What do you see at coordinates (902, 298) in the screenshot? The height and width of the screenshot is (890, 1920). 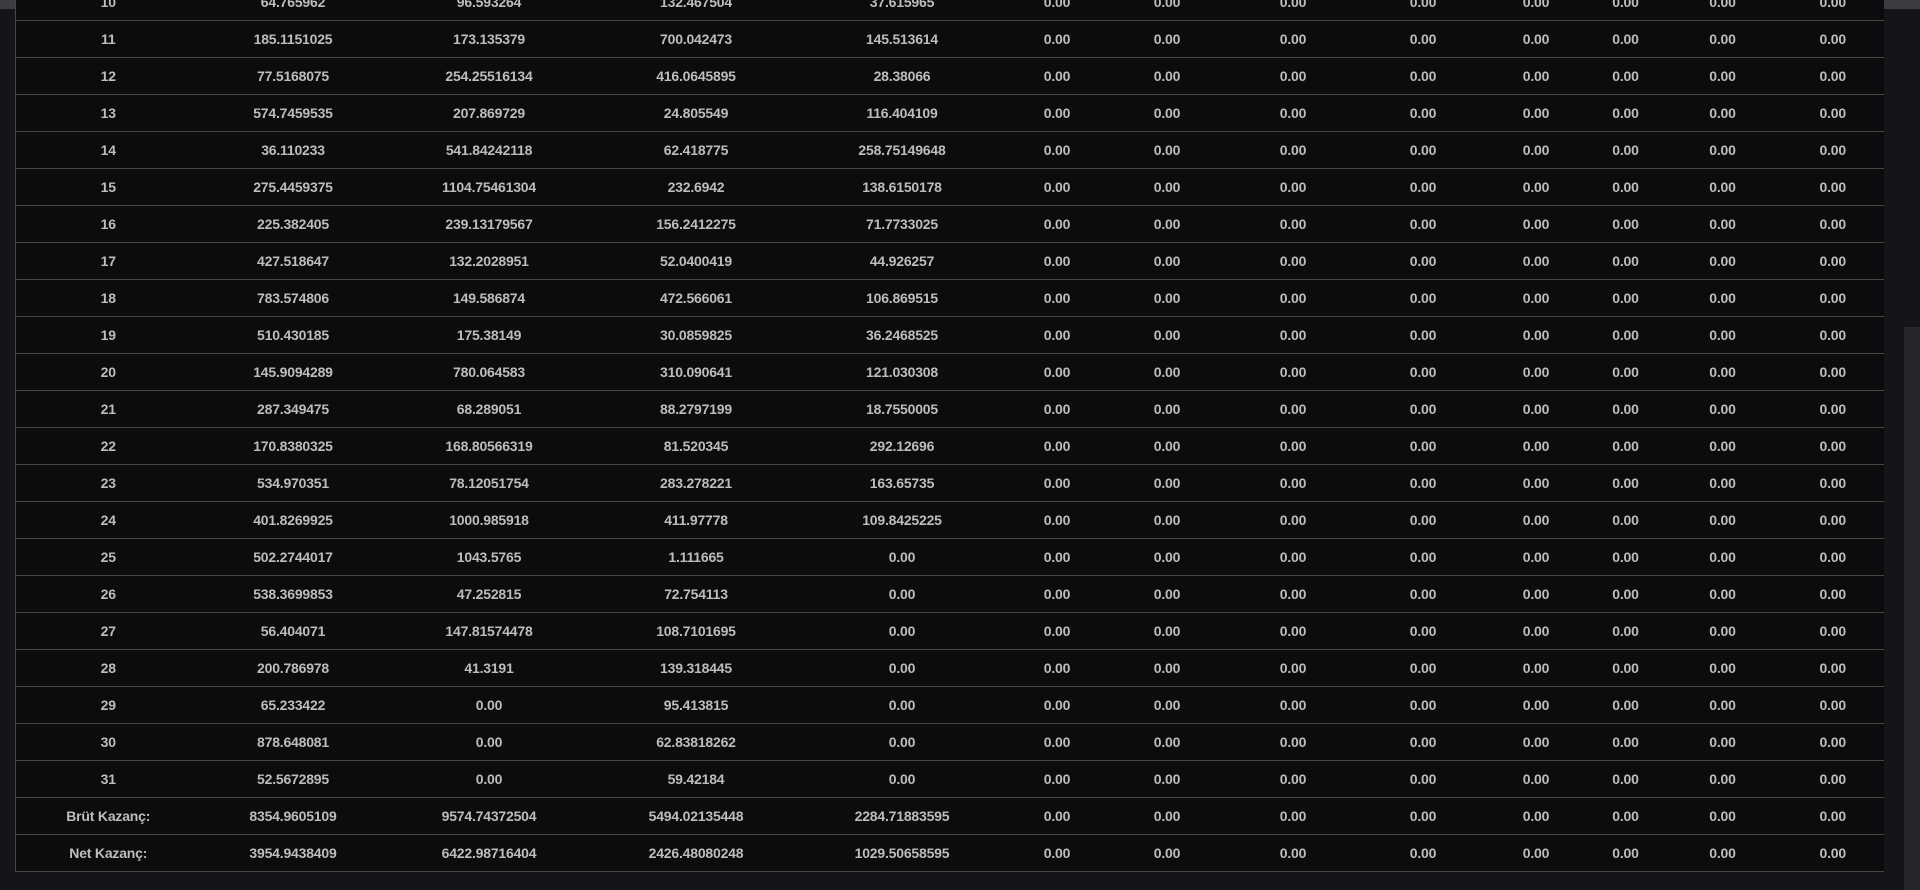 I see `value-cell: 106.869515` at bounding box center [902, 298].